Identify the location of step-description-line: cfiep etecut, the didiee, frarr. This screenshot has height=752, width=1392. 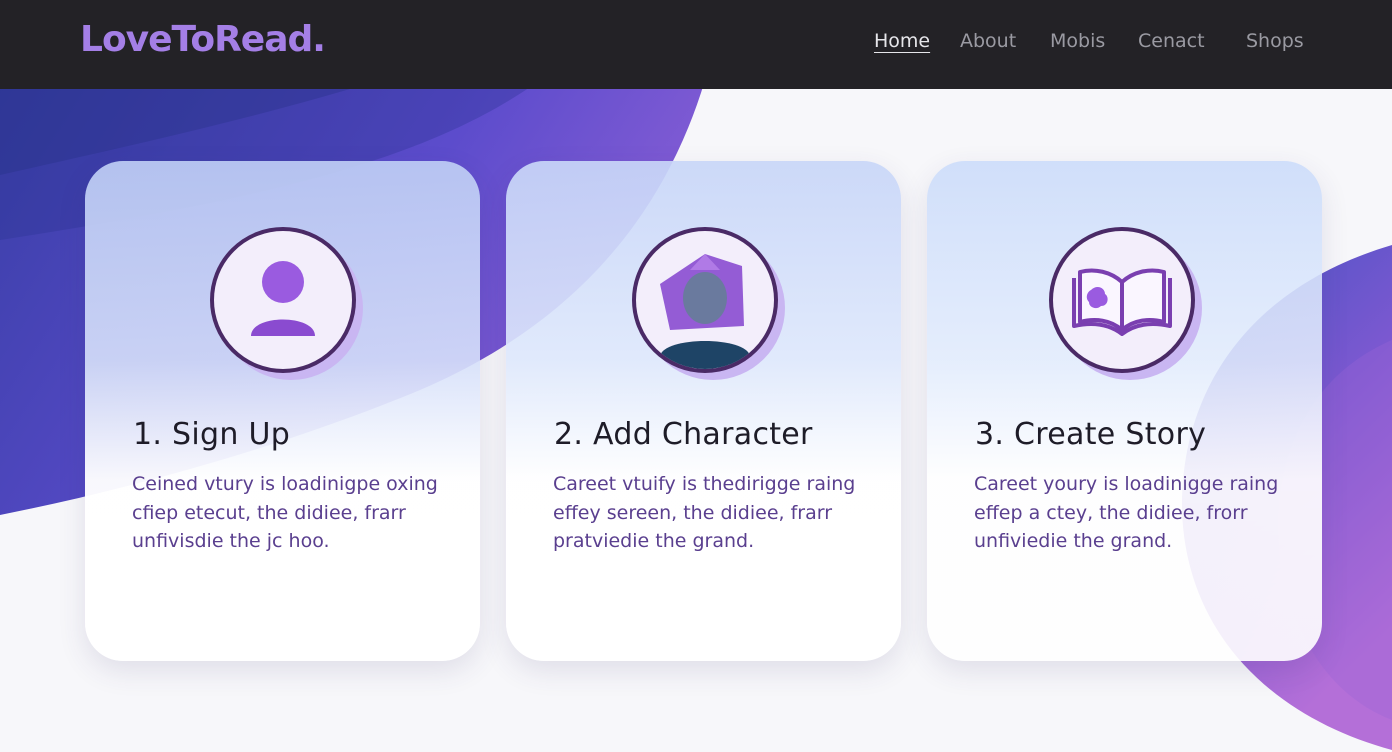
(269, 512).